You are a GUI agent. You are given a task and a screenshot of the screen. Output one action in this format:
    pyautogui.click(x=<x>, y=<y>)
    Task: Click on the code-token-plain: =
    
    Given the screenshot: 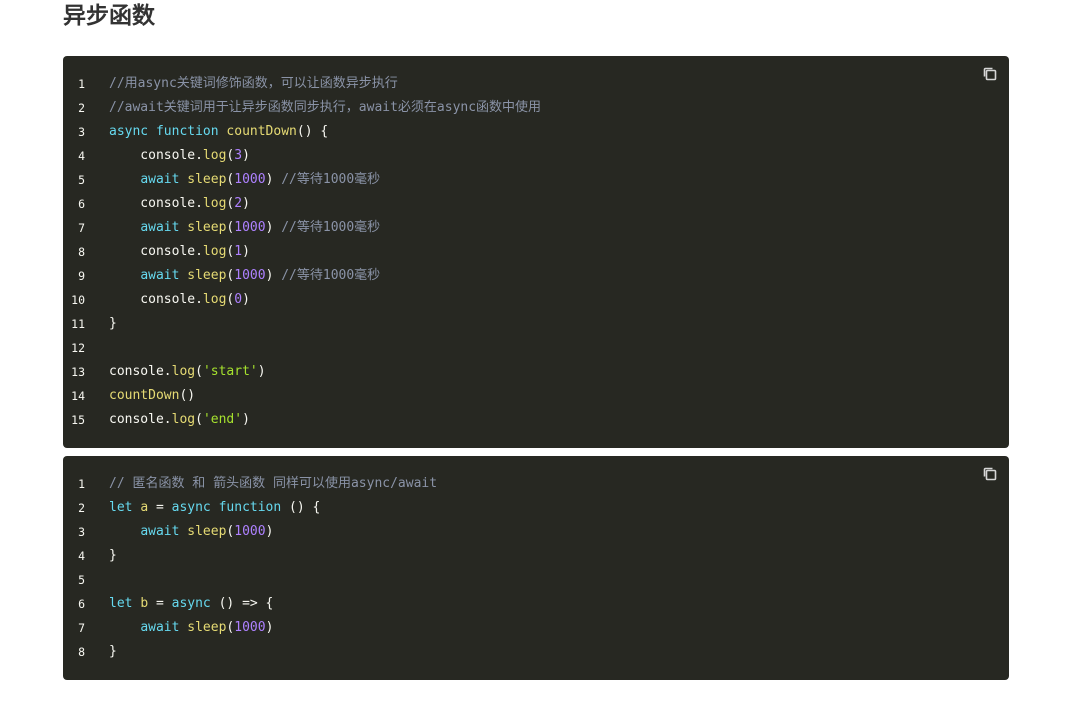 What is the action you would take?
    pyautogui.click(x=160, y=507)
    